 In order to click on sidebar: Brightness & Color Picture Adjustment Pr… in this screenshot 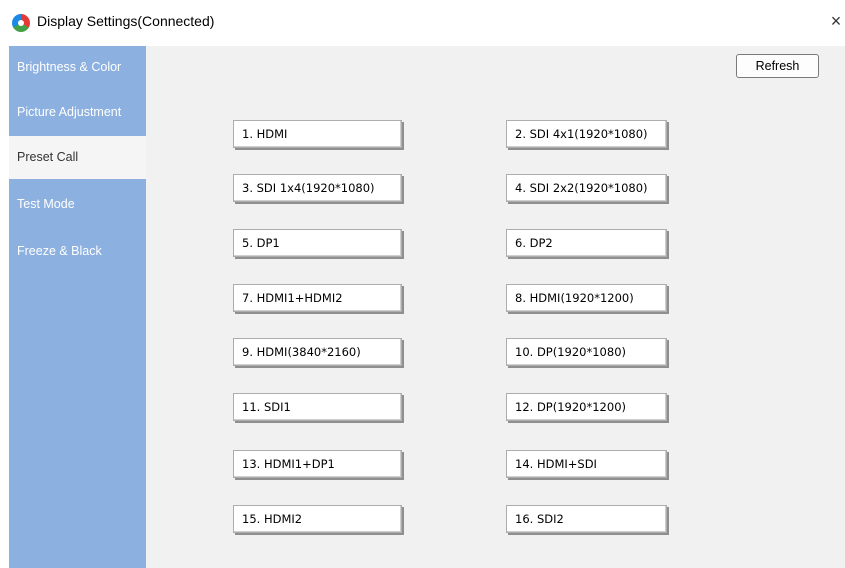, I will do `click(77, 307)`.